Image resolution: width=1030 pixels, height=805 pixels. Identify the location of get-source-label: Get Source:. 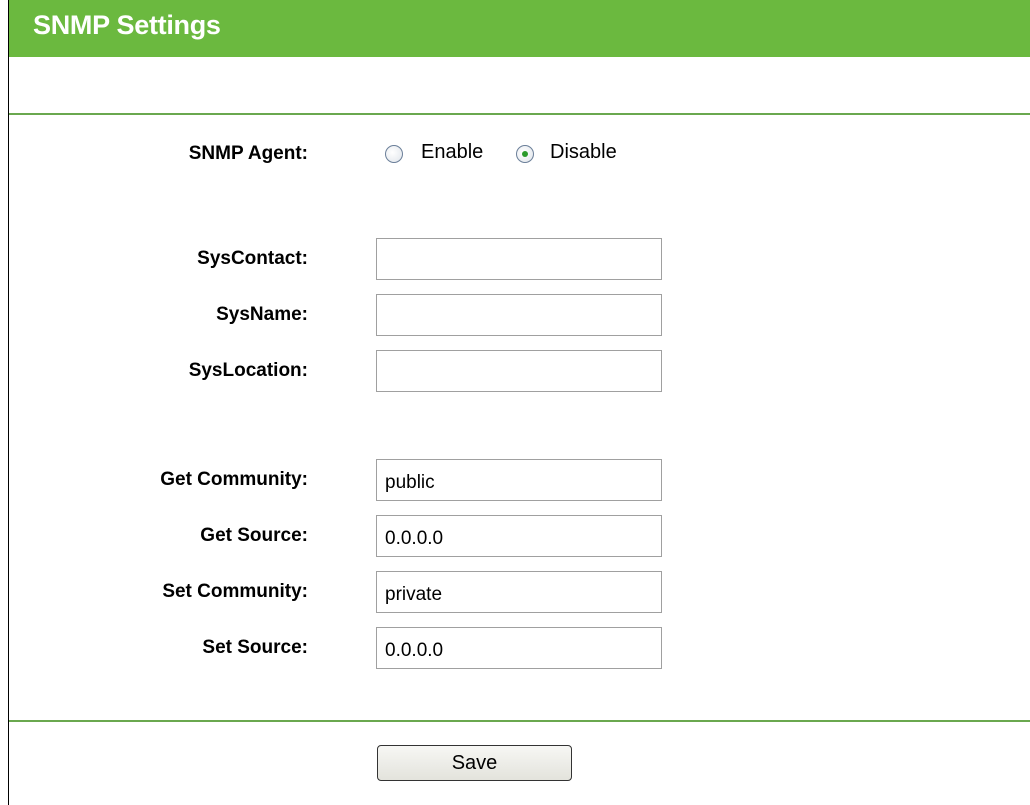
(254, 535).